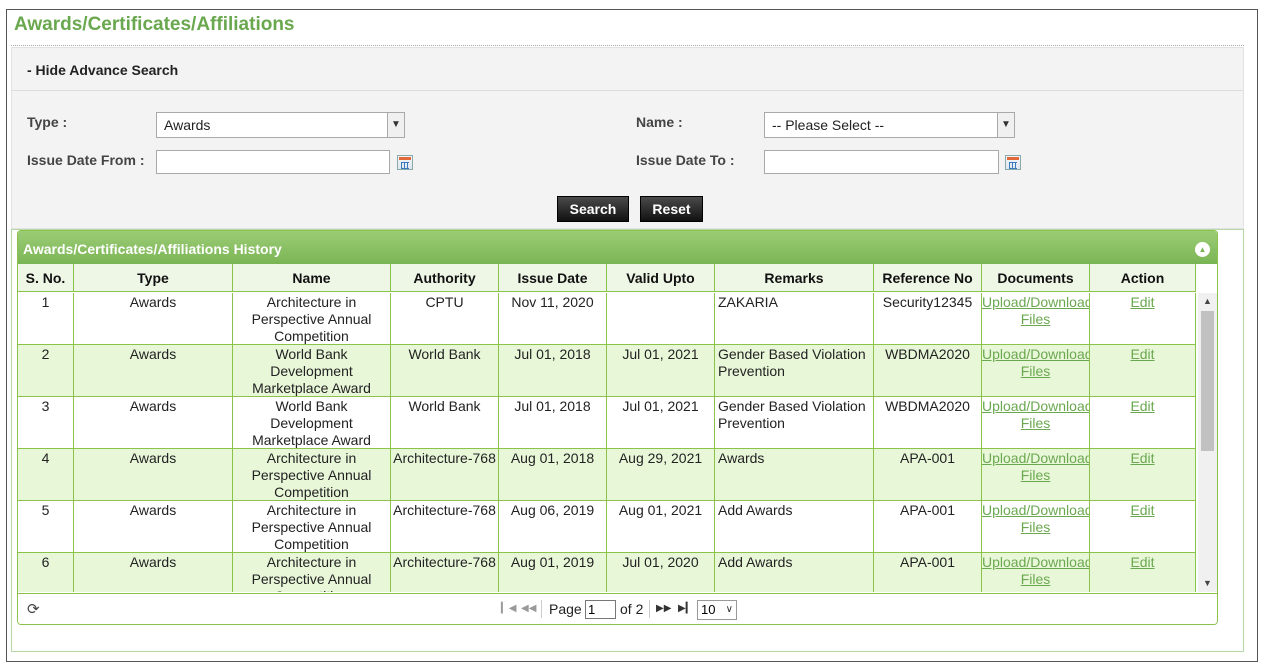 The height and width of the screenshot is (670, 1264). Describe the element at coordinates (661, 572) in the screenshot. I see `cell-valid-upto: Jul 01, 2020` at that location.